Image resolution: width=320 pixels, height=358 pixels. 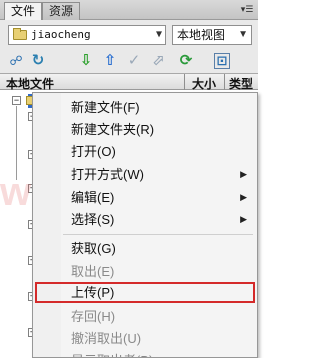 What do you see at coordinates (16, 100) in the screenshot?
I see `collapse-icon: −` at bounding box center [16, 100].